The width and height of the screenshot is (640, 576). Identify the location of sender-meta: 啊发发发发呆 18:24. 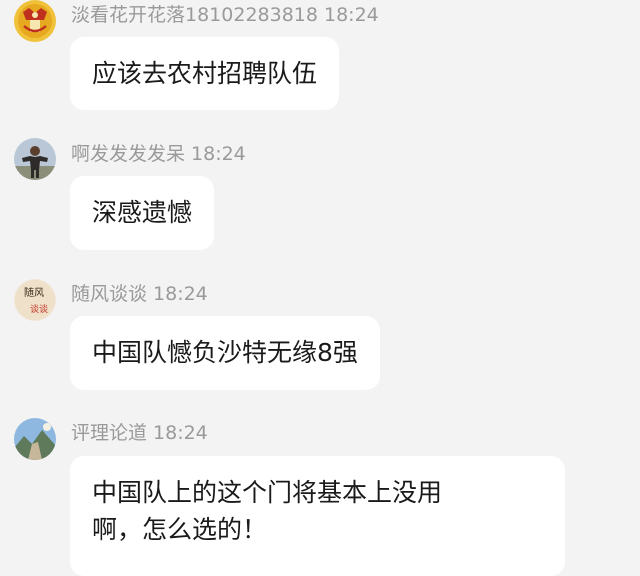
(158, 154).